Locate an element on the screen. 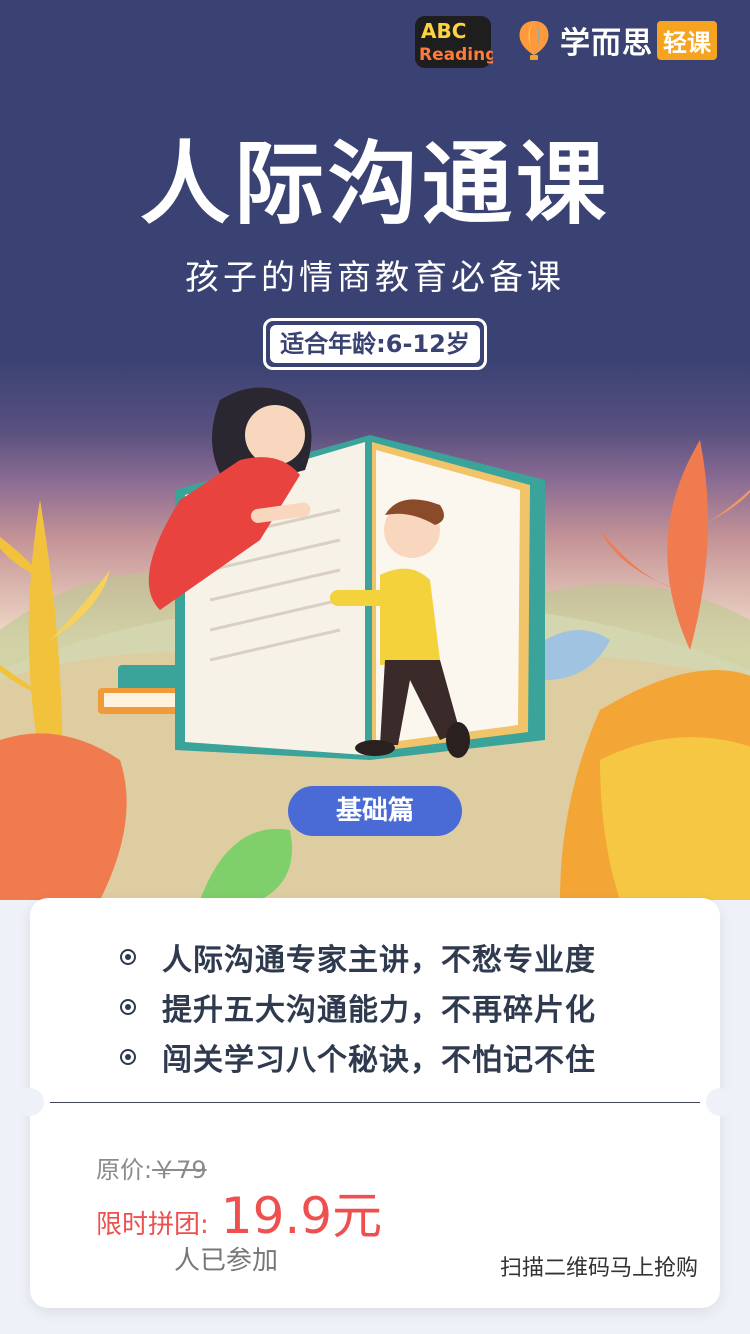 This screenshot has width=750, height=1334. group-buy-value: 19.9元 is located at coordinates (301, 1216).